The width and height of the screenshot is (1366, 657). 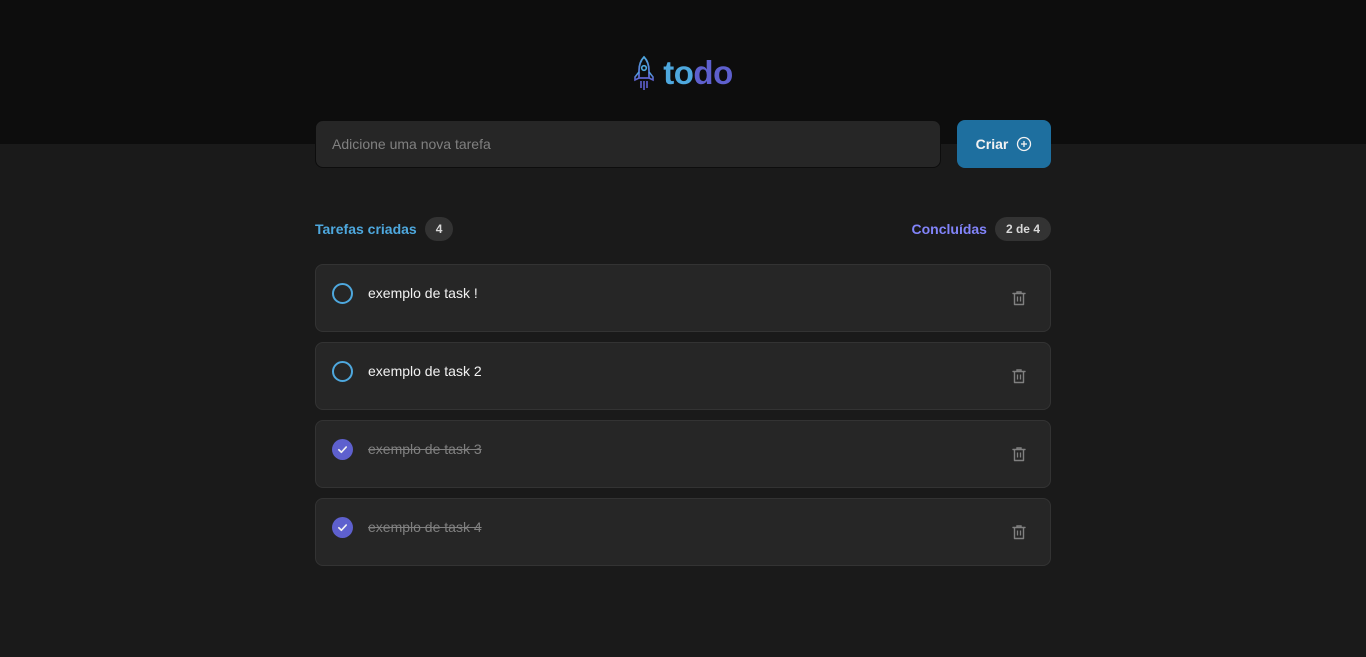 I want to click on created-counter: Tarefas criadas 4, so click(x=384, y=229).